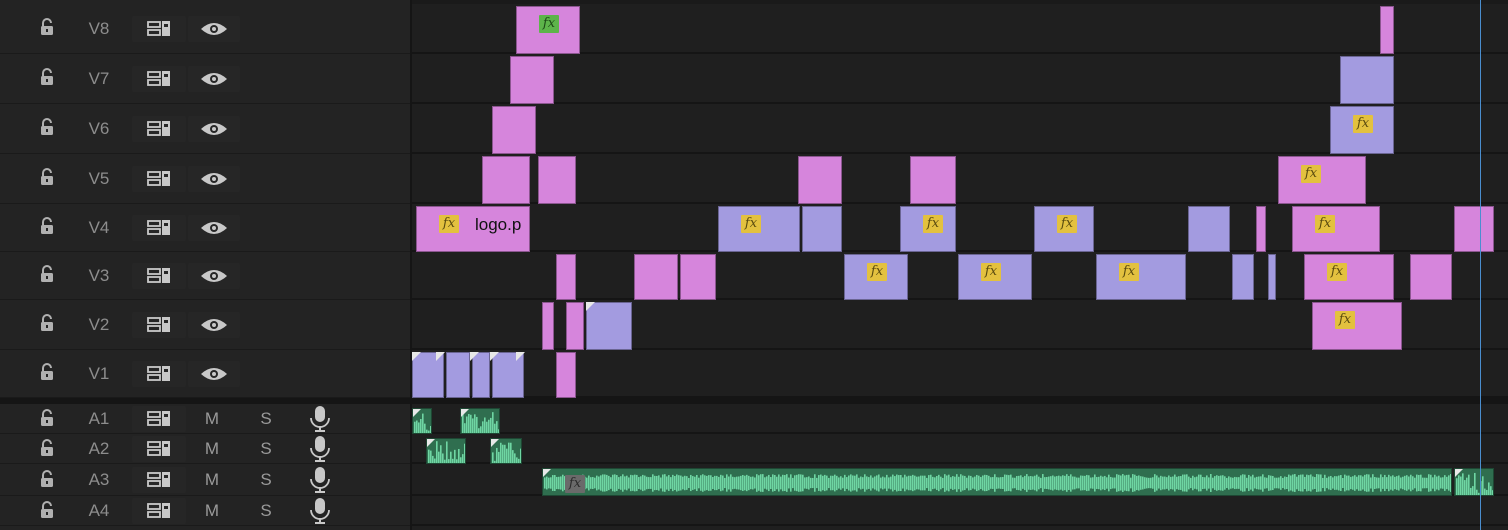 The image size is (1508, 530). What do you see at coordinates (473, 229) in the screenshot?
I see `video-clip: fx logo.p` at bounding box center [473, 229].